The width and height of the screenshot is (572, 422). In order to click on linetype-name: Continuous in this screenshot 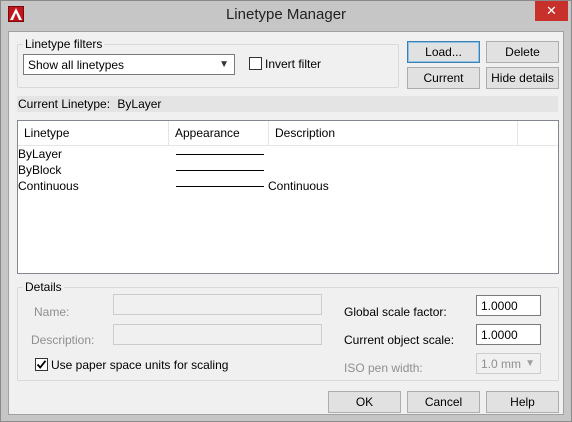, I will do `click(48, 186)`.